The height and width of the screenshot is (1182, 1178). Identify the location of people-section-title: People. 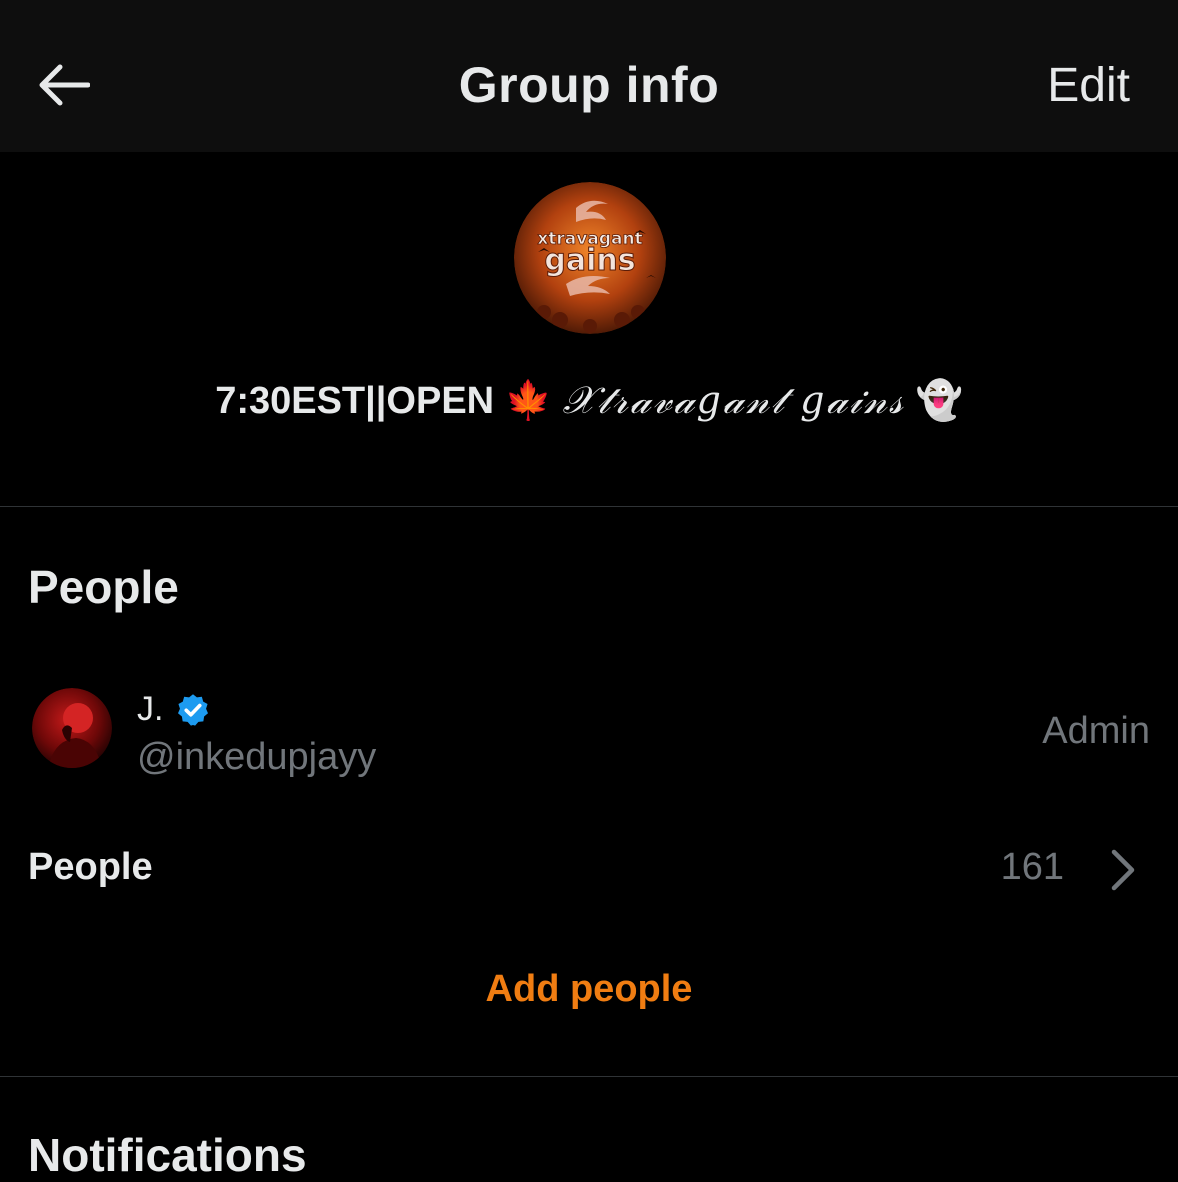
(103, 587).